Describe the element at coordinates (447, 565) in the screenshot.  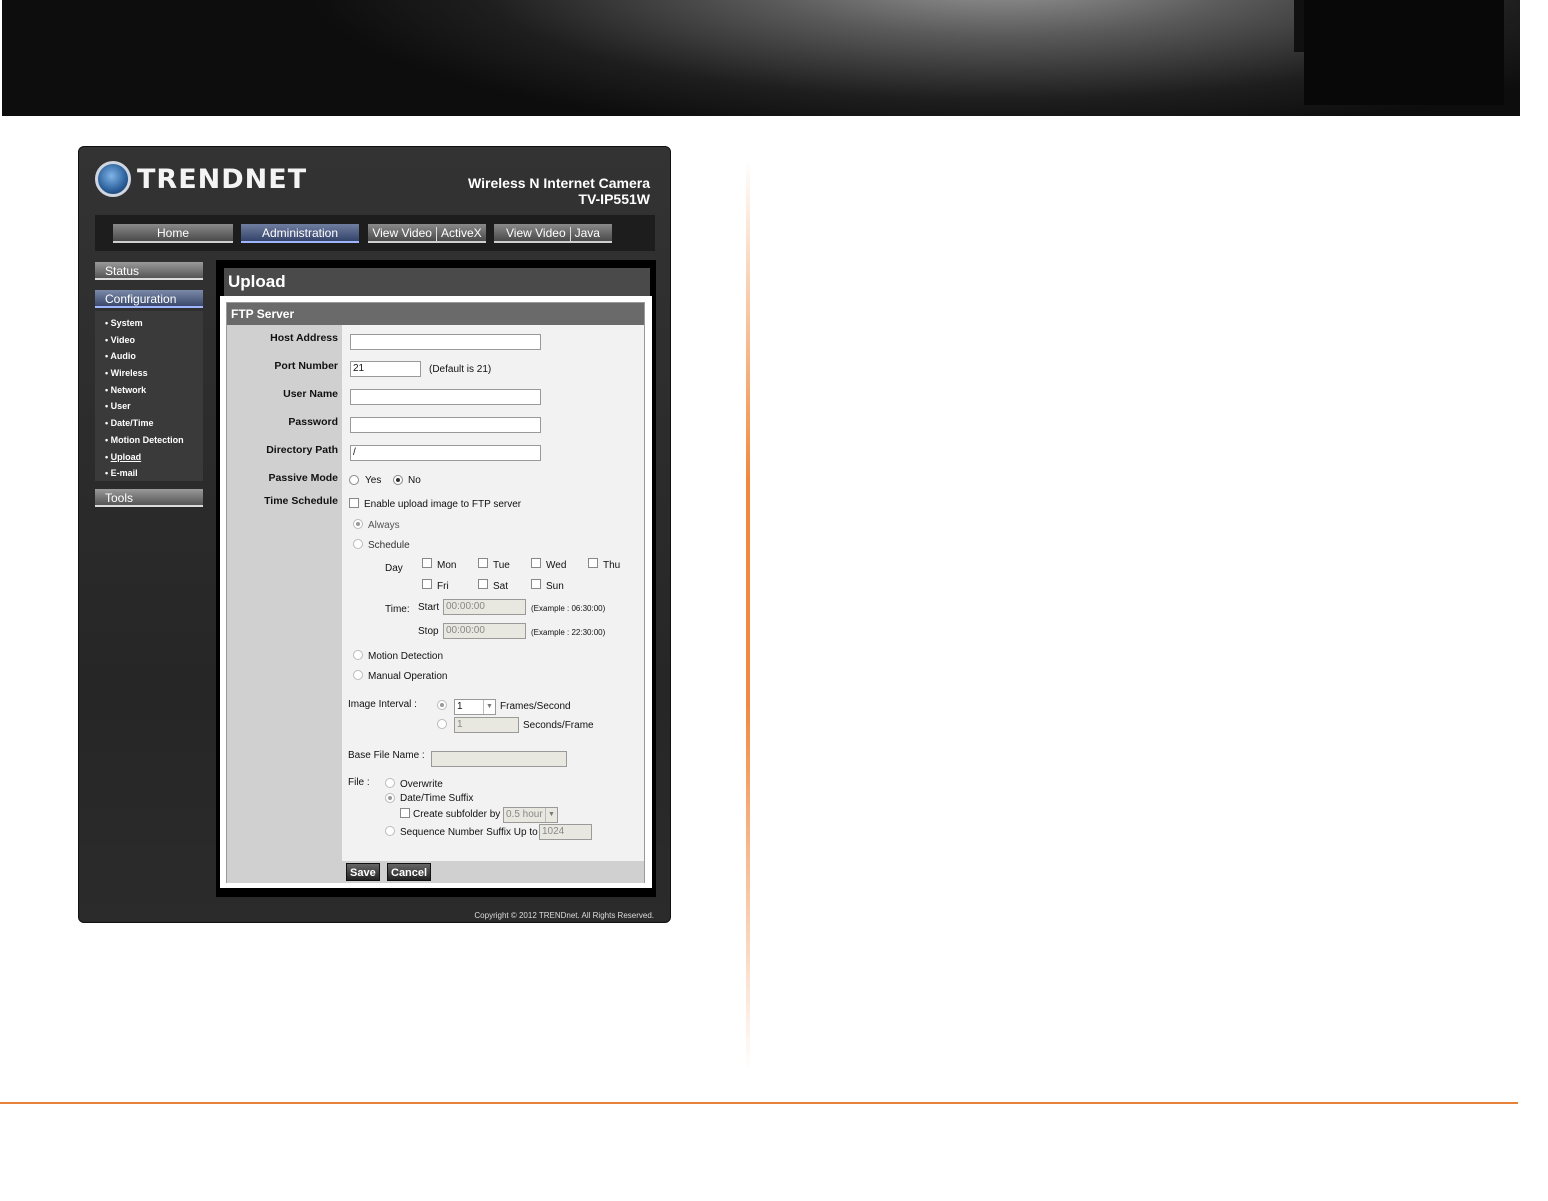
I see `day-mon-label: Mon` at that location.